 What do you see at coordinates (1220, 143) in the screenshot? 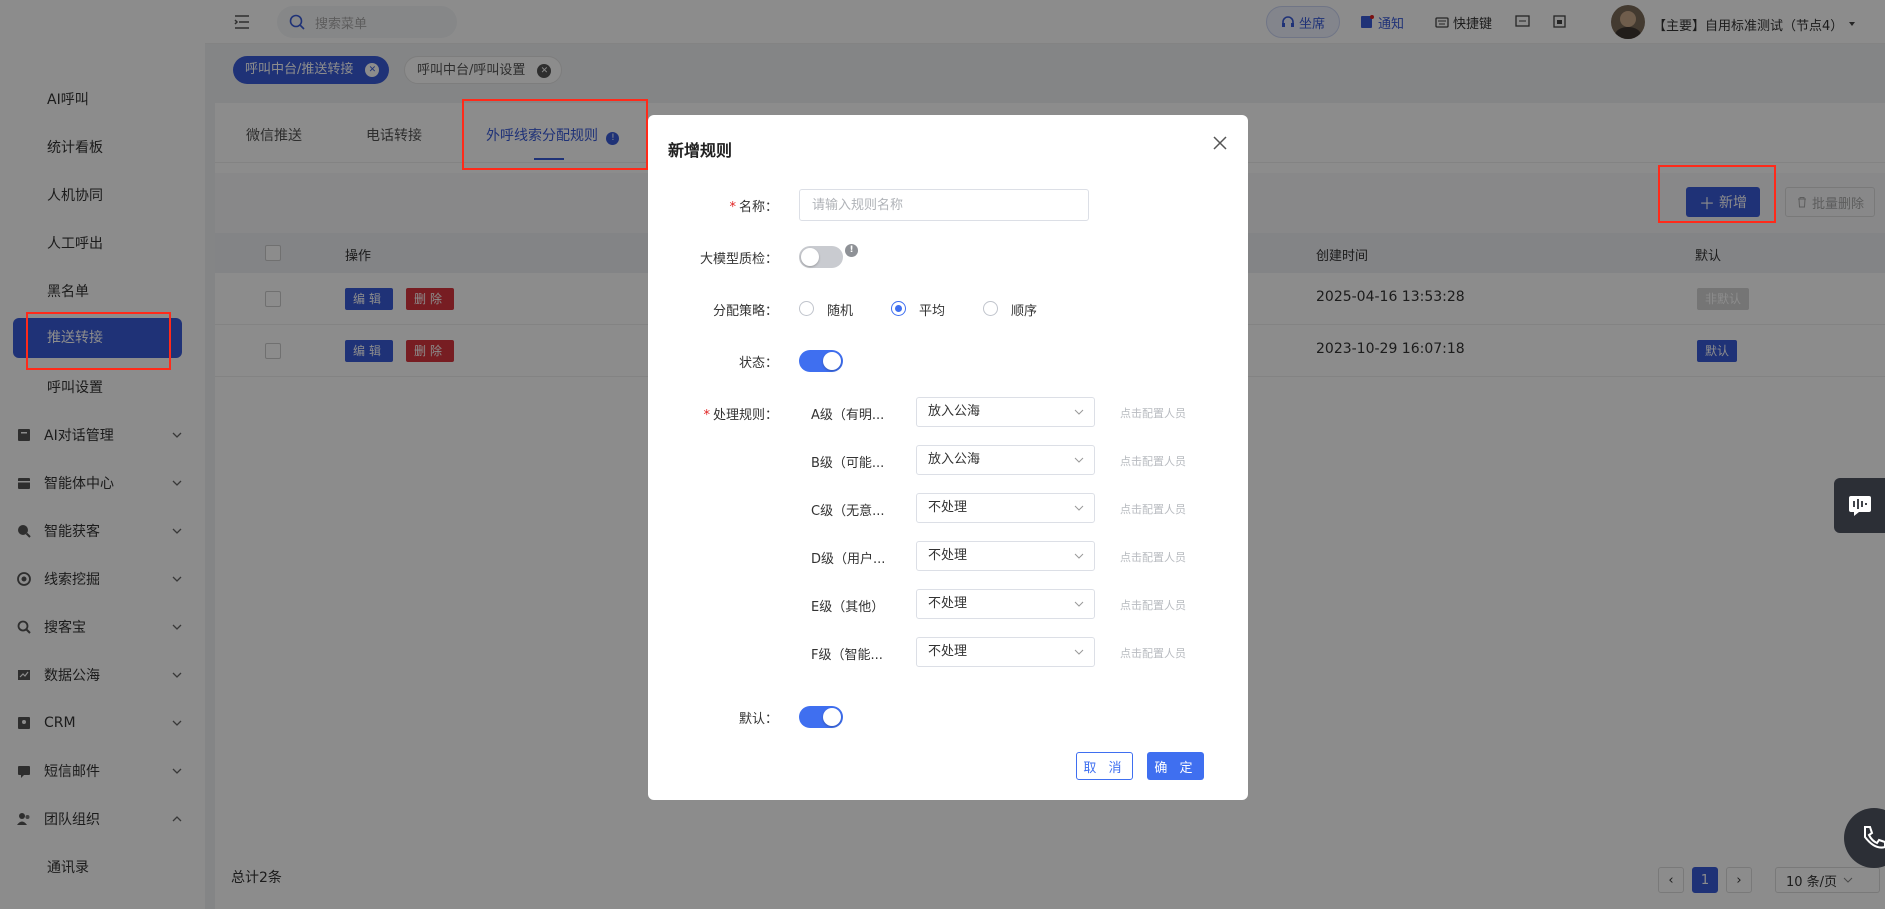
I see `close-icon` at bounding box center [1220, 143].